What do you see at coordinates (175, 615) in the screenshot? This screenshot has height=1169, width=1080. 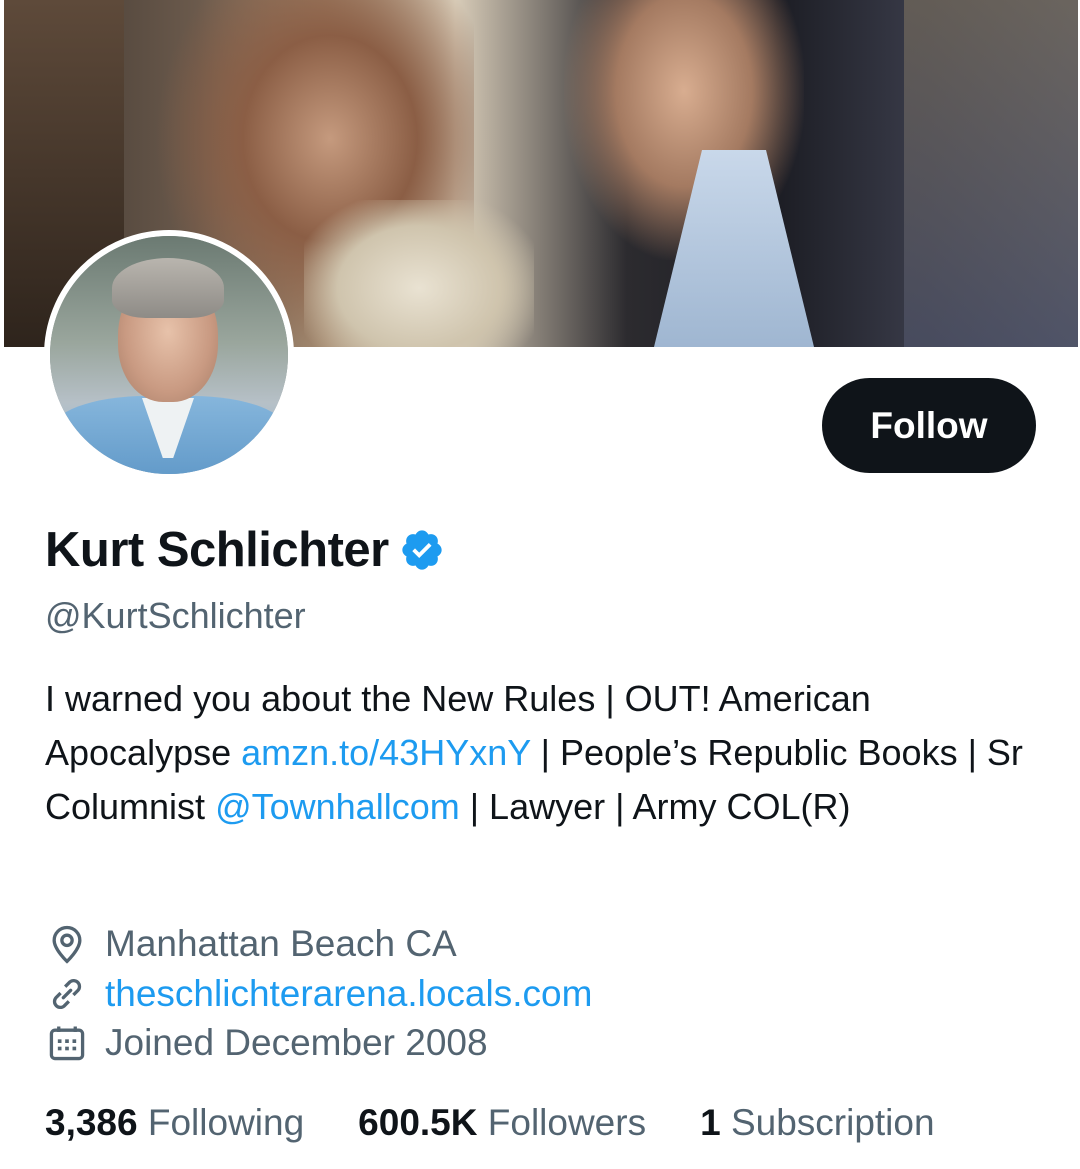 I see `username-handle: @KurtSchlichter` at bounding box center [175, 615].